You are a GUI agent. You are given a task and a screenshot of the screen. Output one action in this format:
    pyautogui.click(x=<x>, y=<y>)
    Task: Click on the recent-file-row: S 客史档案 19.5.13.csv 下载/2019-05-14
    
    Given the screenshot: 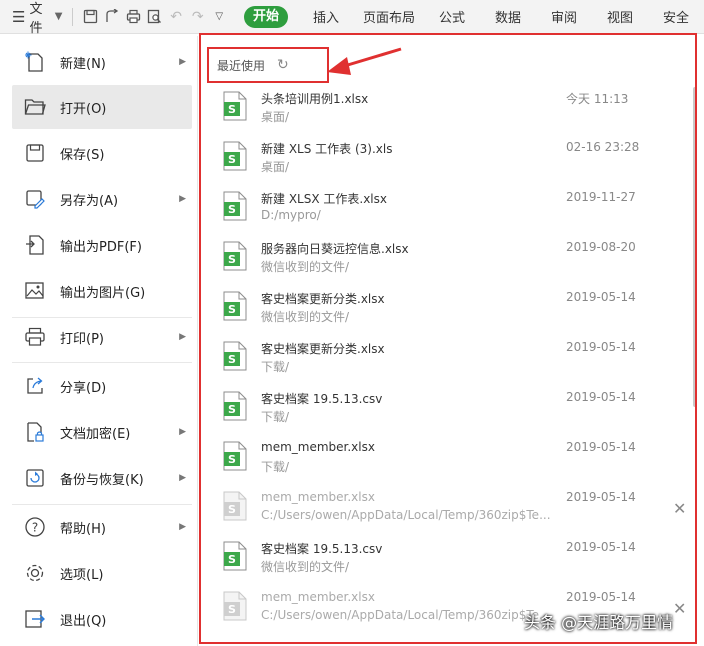 What is the action you would take?
    pyautogui.click(x=454, y=410)
    